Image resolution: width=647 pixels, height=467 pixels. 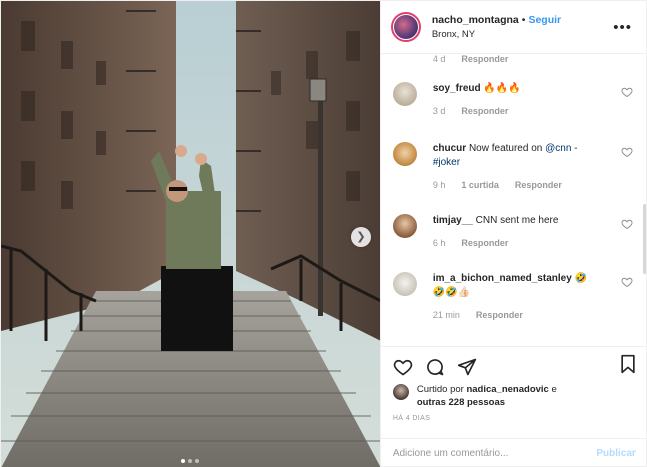 I want to click on comment-item: soy_freud 🔥🔥🔥 3 d Responder, so click(x=514, y=100).